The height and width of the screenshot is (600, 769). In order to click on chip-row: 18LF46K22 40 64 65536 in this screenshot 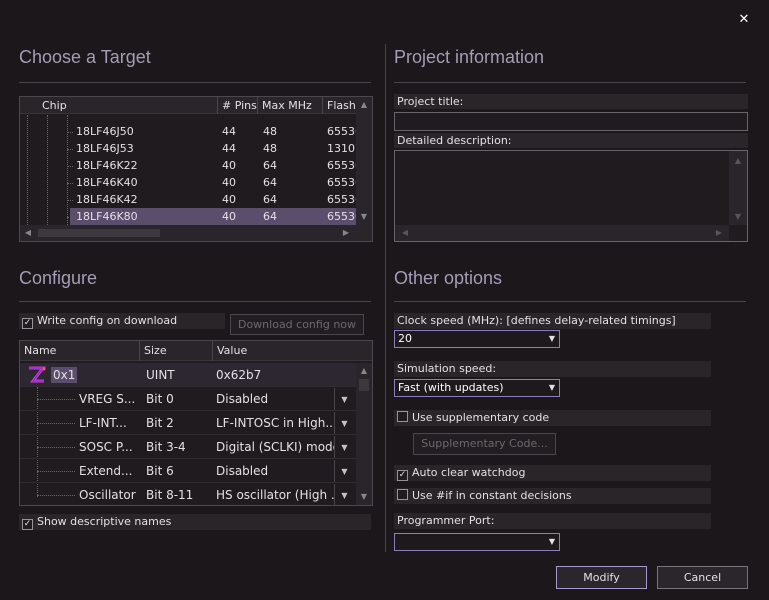, I will do `click(213, 165)`.